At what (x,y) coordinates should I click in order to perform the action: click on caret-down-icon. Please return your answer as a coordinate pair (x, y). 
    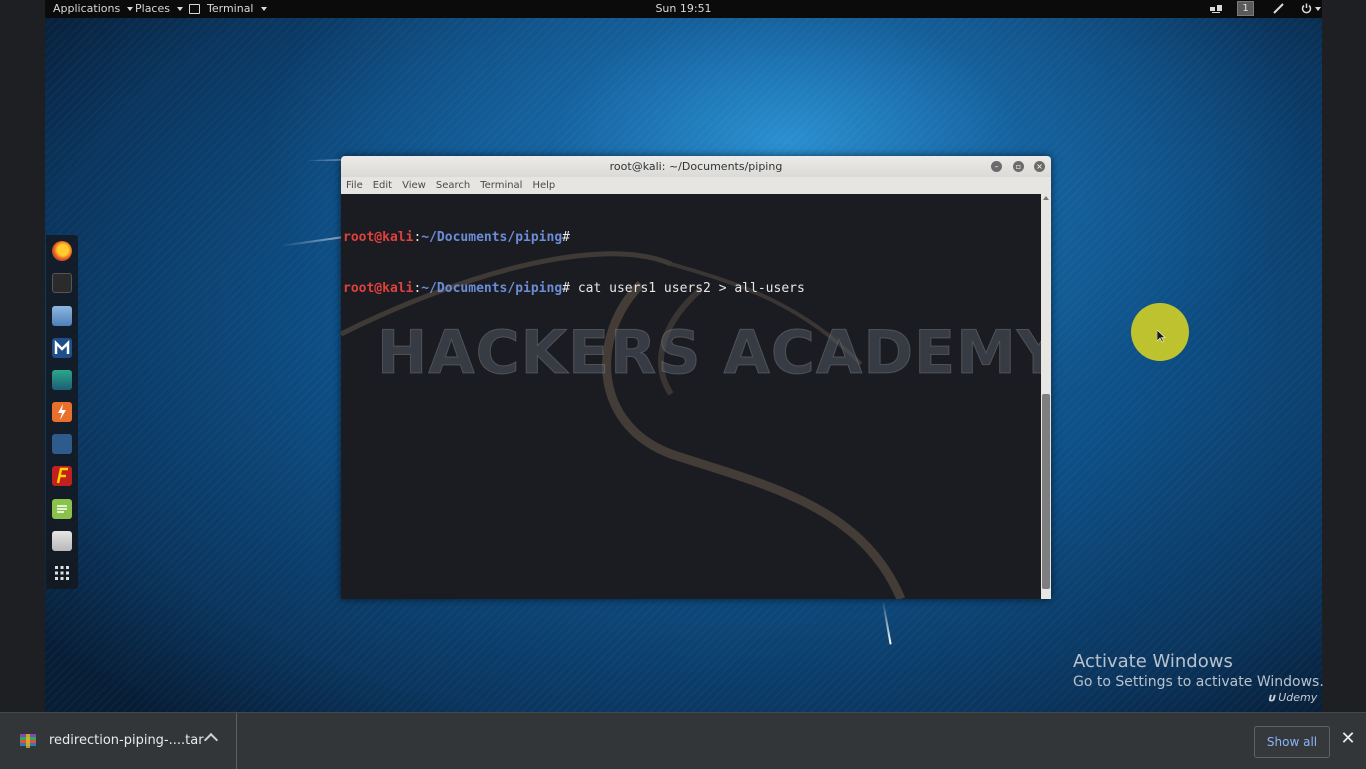
    Looking at the image, I should click on (1318, 8).